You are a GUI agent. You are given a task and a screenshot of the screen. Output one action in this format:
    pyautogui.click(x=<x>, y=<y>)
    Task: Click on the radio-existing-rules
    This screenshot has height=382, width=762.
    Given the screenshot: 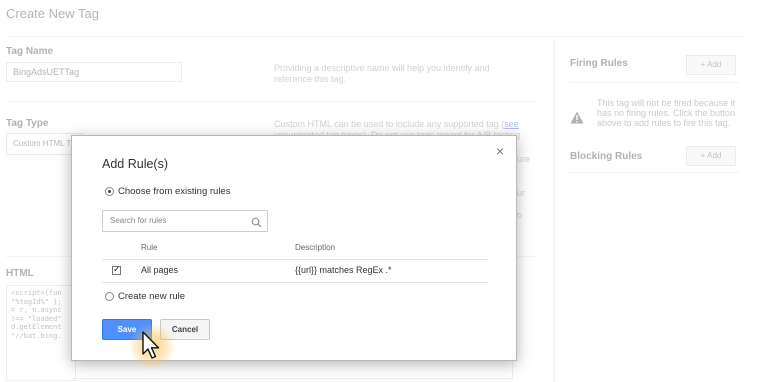 What is the action you would take?
    pyautogui.click(x=109, y=191)
    